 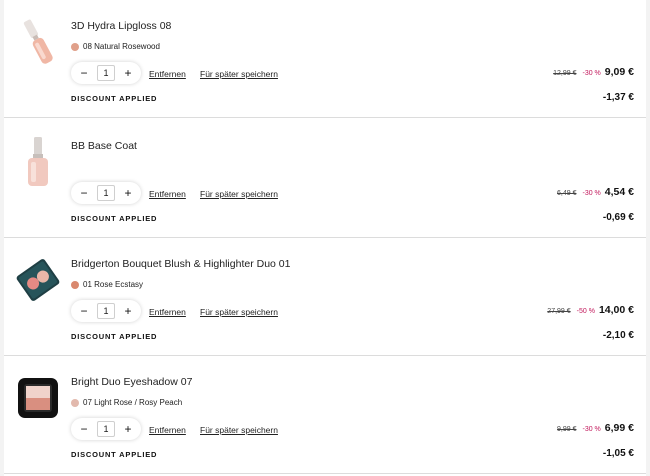 I want to click on product-title: 3D Hydra Lipgloss 08, so click(x=121, y=26).